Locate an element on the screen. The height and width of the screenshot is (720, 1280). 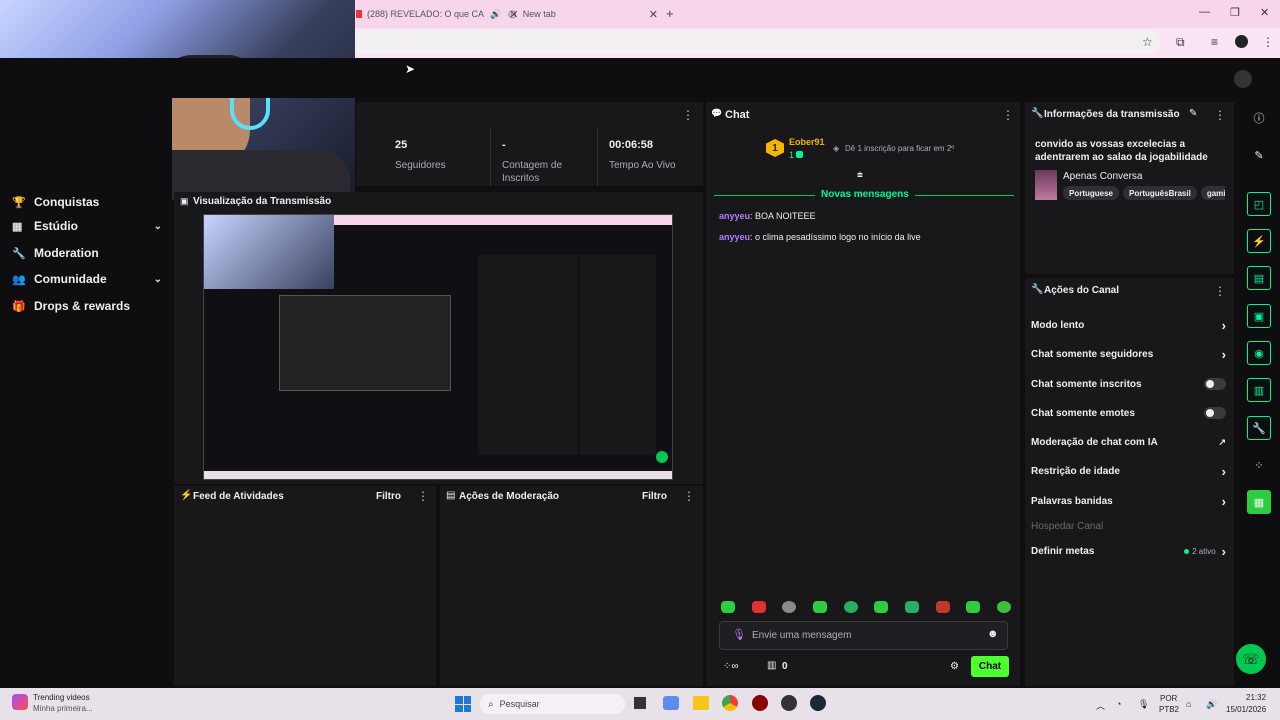
layout-icon: ▥ is located at coordinates (1259, 390).